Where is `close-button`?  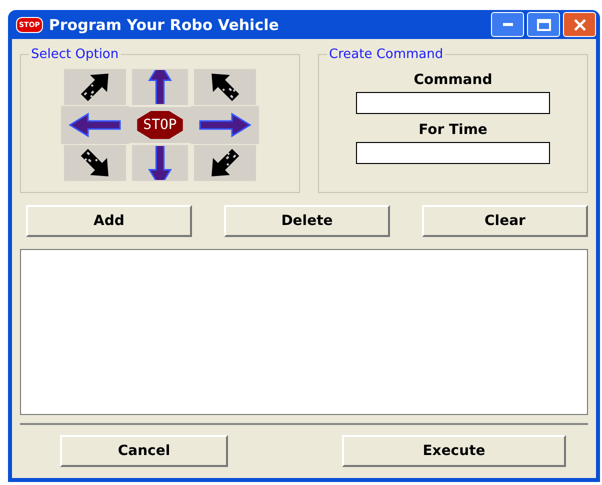 close-button is located at coordinates (579, 24).